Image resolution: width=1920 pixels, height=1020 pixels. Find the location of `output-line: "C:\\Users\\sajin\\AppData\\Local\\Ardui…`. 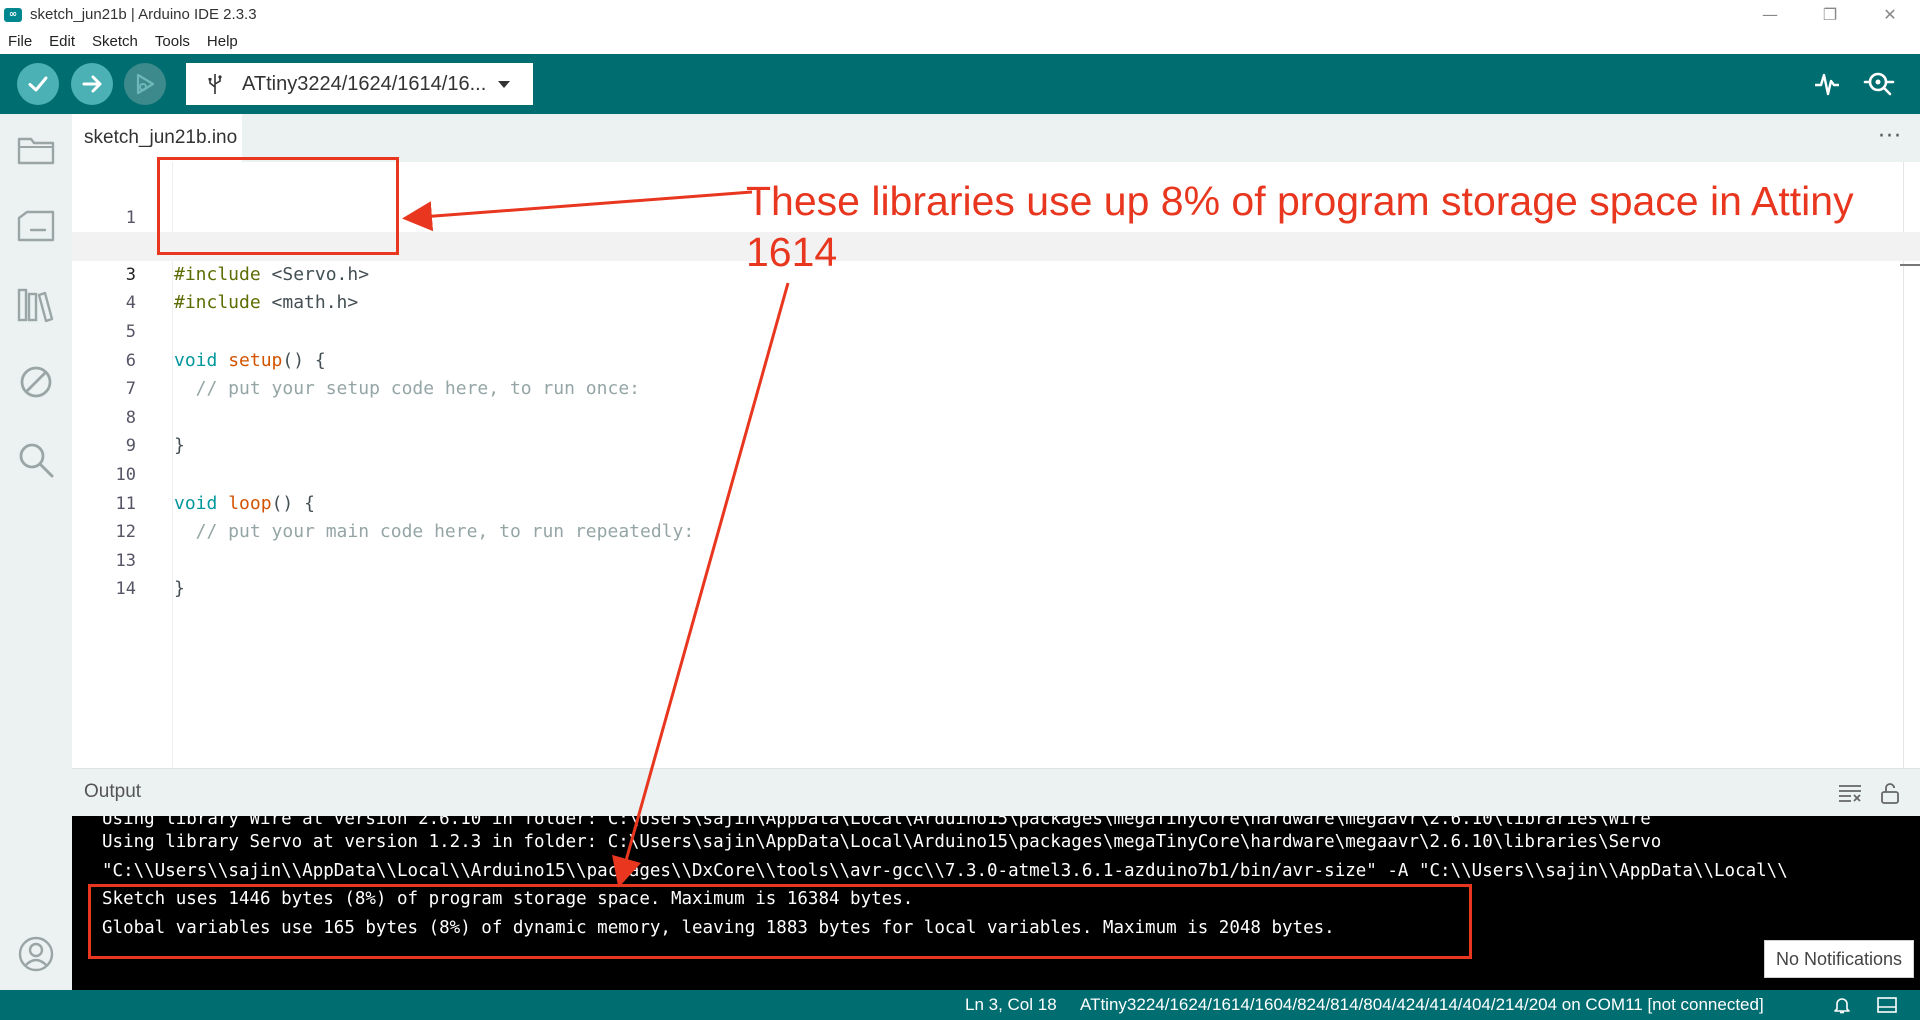

output-line: "C:\\Users\\sajin\\AppData\\Local\\Ardui… is located at coordinates (945, 871).